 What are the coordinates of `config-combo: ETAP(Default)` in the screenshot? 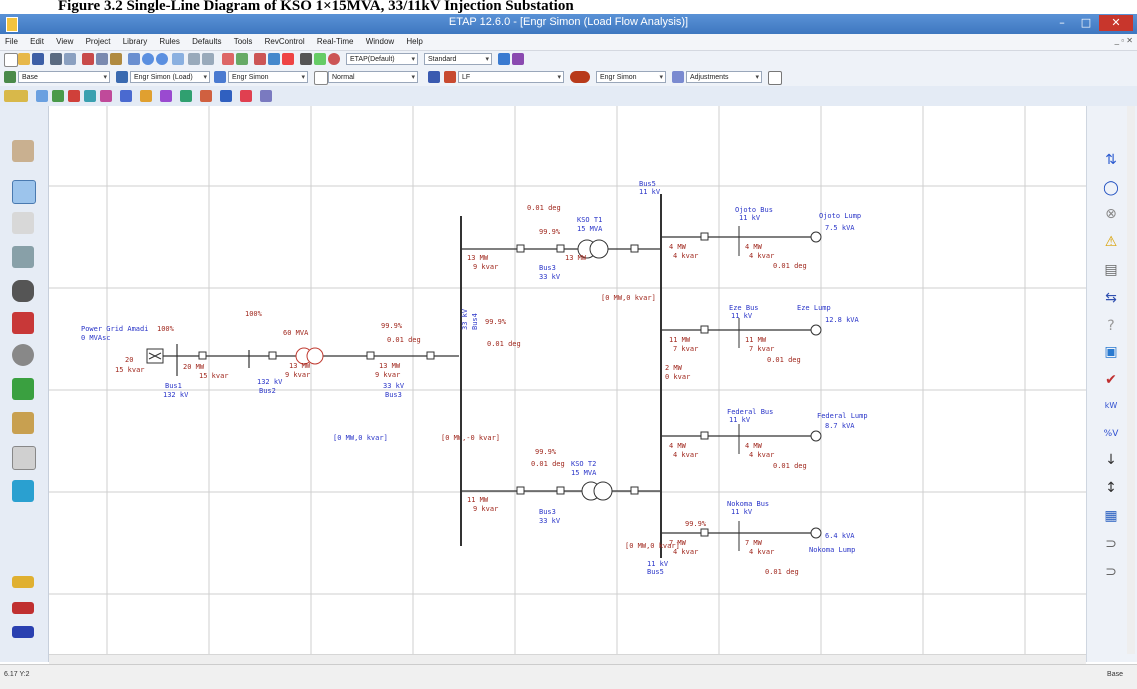 It's located at (382, 59).